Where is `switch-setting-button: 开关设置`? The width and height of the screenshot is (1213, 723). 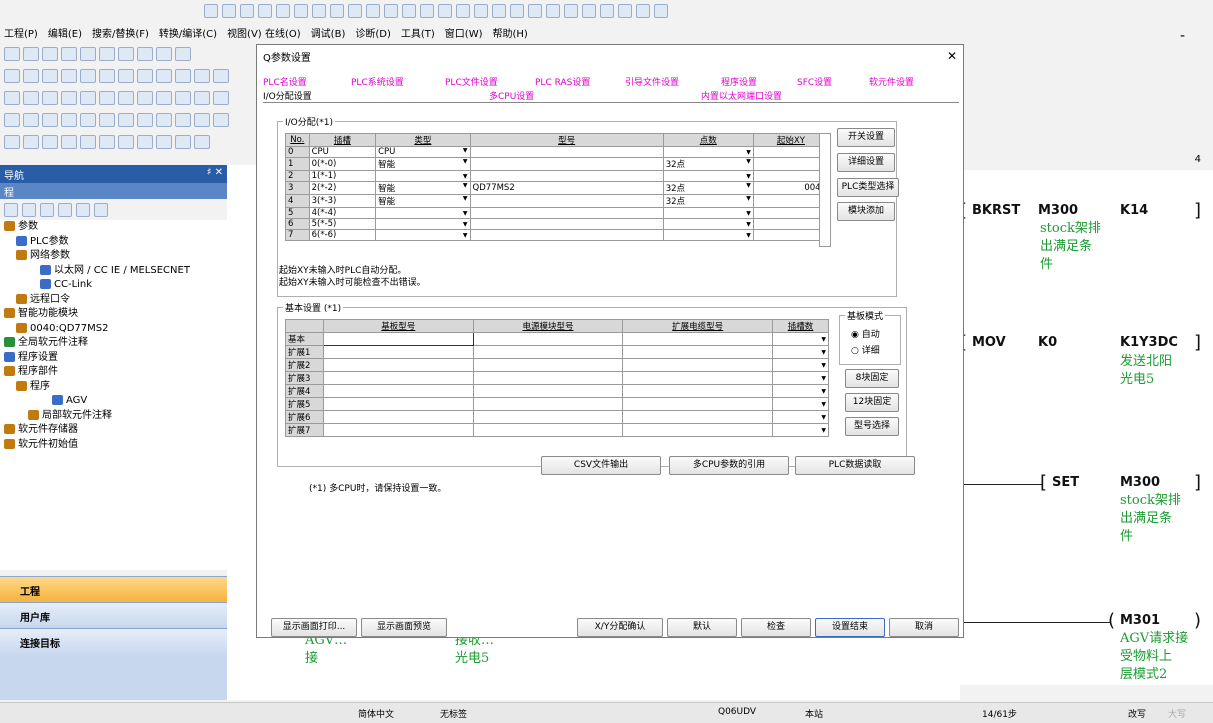 switch-setting-button: 开关设置 is located at coordinates (866, 137).